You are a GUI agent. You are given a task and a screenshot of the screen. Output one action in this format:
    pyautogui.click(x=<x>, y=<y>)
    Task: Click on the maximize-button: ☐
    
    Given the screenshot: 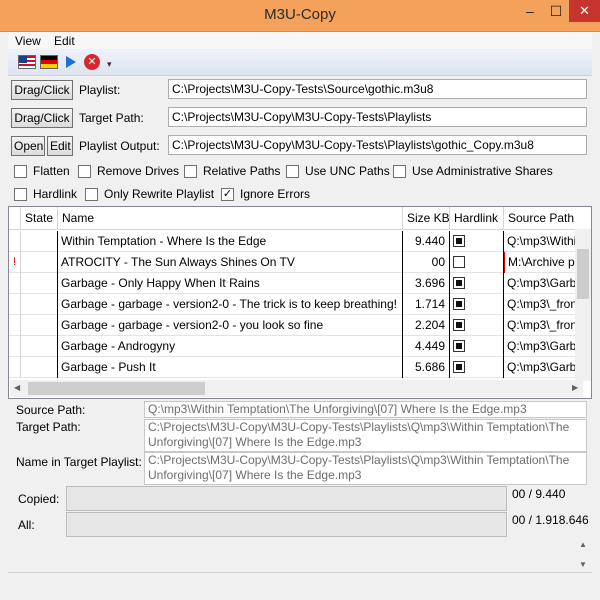 What is the action you would take?
    pyautogui.click(x=556, y=11)
    